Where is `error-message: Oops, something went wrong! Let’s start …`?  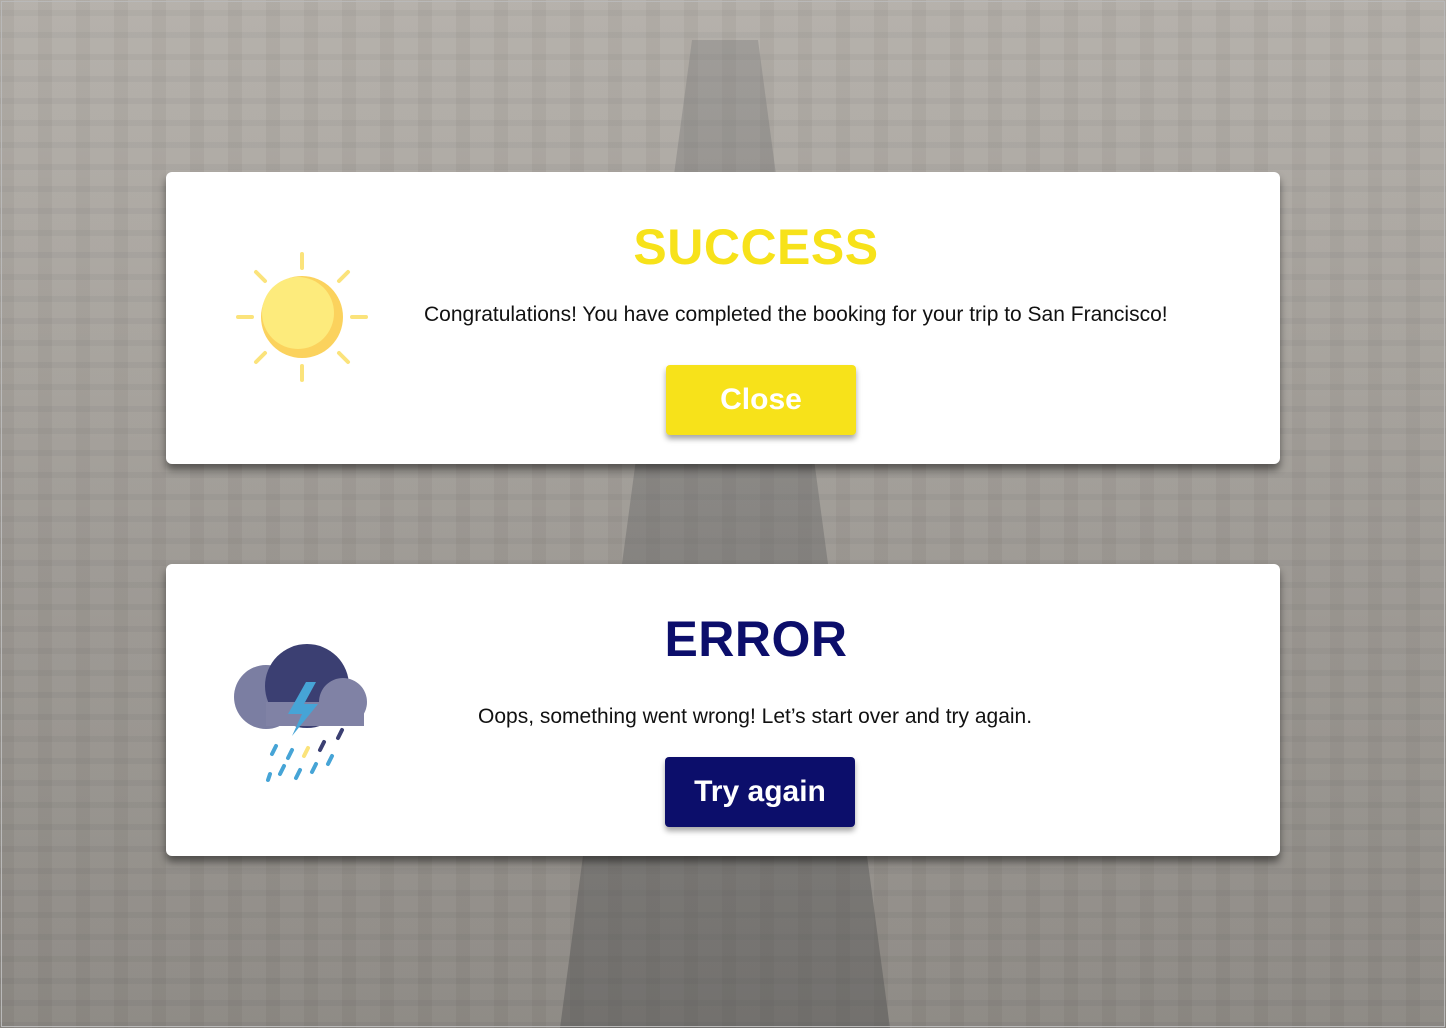
error-message: Oops, something went wrong! Let’s start … is located at coordinates (755, 716).